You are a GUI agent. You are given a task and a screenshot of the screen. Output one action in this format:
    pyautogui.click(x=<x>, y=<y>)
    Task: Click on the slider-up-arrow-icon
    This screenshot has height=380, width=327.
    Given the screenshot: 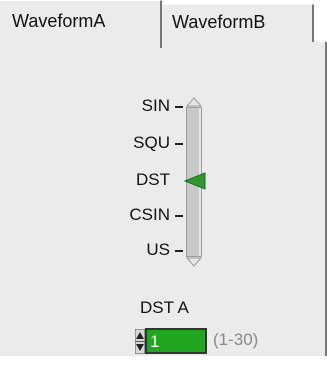 What is the action you would take?
    pyautogui.click(x=194, y=102)
    